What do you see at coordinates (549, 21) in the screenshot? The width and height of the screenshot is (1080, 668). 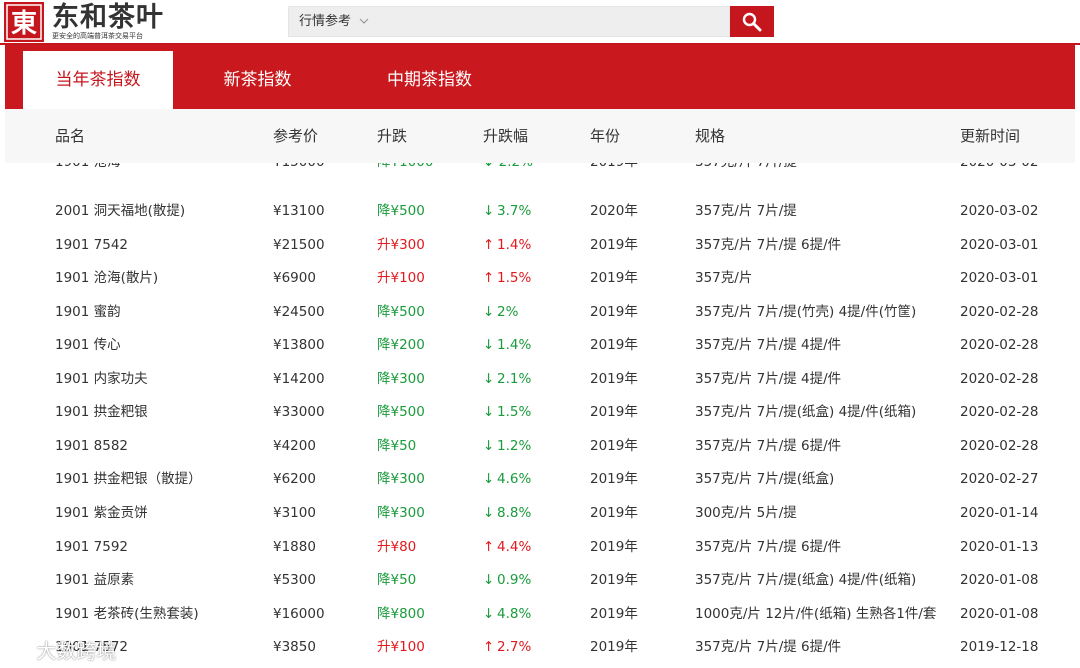 I see `search-input` at bounding box center [549, 21].